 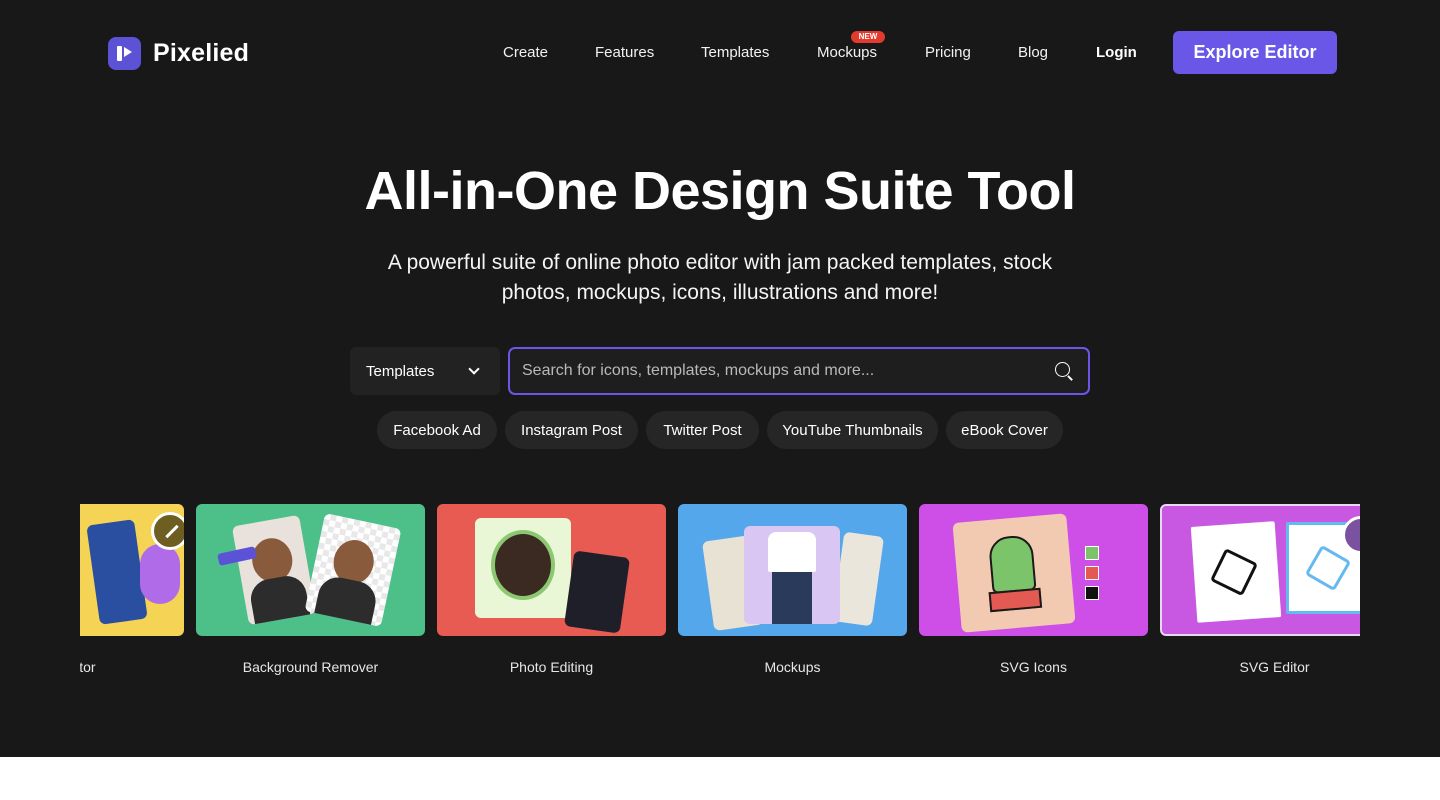 I want to click on nav-blog: Blog, so click(x=1033, y=52).